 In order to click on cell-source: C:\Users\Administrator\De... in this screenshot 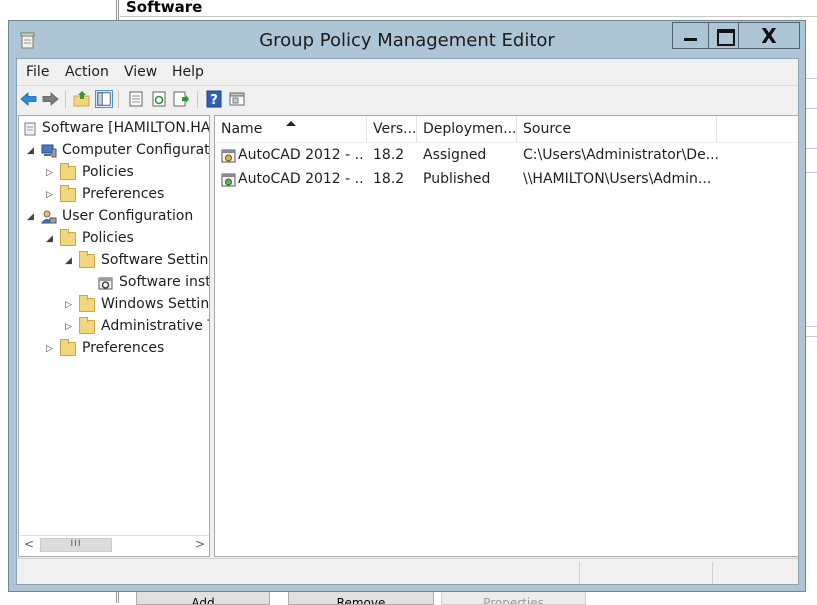, I will do `click(621, 155)`.